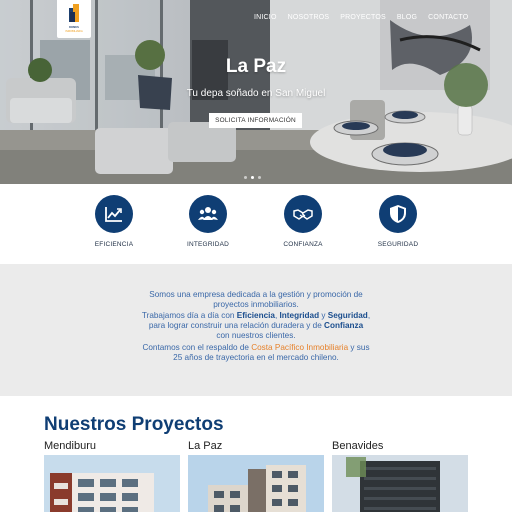 This screenshot has width=512, height=512. What do you see at coordinates (197, 347) in the screenshot?
I see `about-text: Contamos con el respaldo de` at bounding box center [197, 347].